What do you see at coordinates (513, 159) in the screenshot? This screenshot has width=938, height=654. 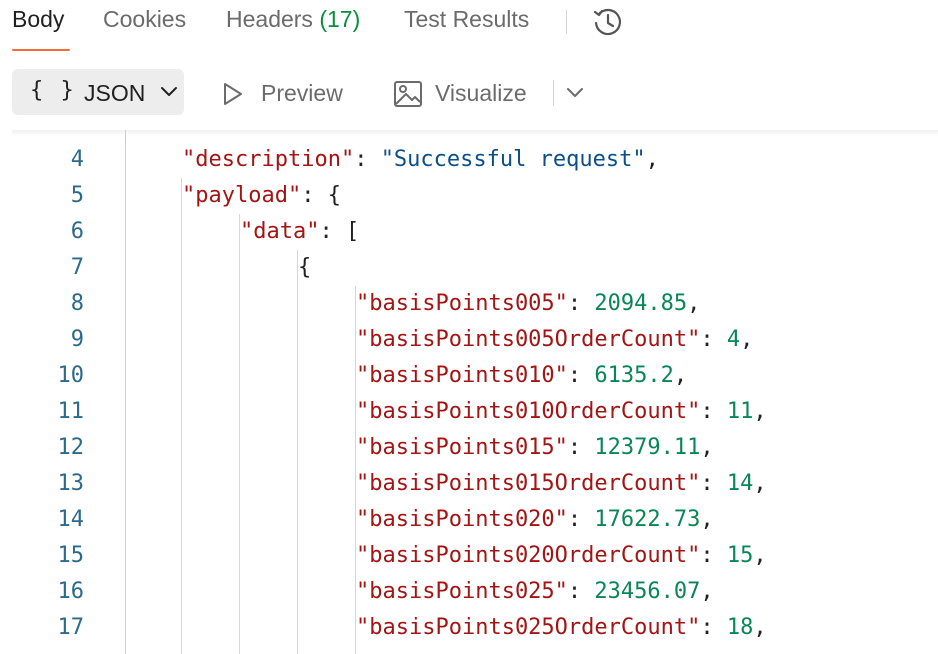 I see `json-value: "Successful request"` at bounding box center [513, 159].